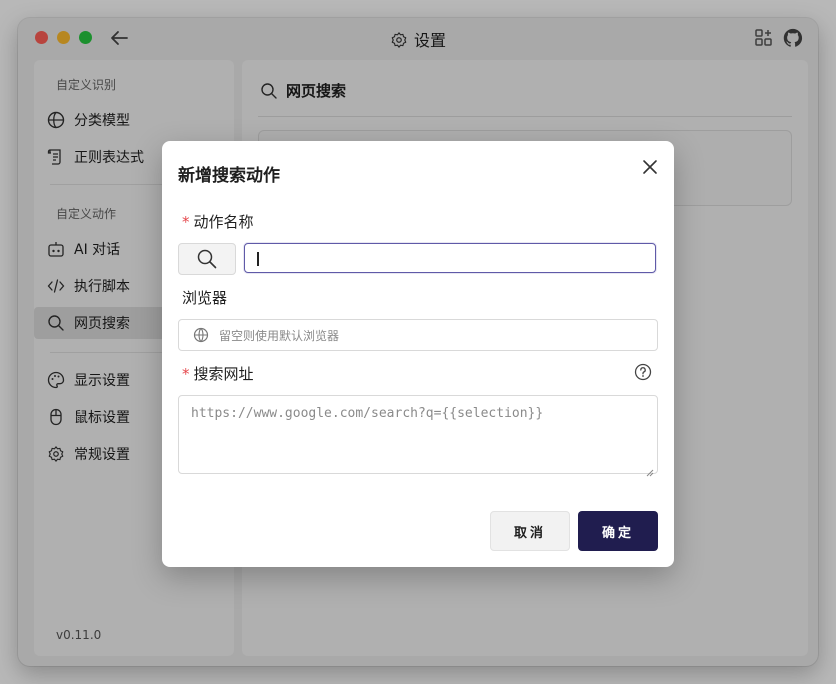 This screenshot has height=684, width=836. Describe the element at coordinates (618, 531) in the screenshot. I see `confirm-button: 确定` at that location.